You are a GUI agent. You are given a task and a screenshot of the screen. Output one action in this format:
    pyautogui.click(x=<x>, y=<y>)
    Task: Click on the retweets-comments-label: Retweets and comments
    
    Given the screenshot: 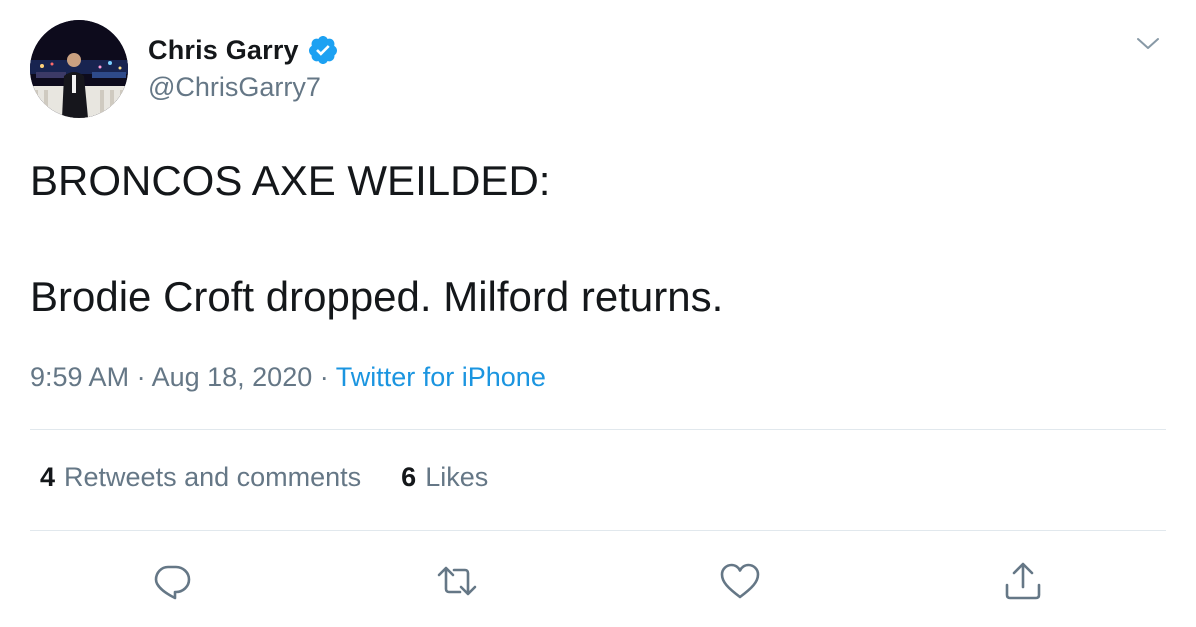 What is the action you would take?
    pyautogui.click(x=213, y=477)
    